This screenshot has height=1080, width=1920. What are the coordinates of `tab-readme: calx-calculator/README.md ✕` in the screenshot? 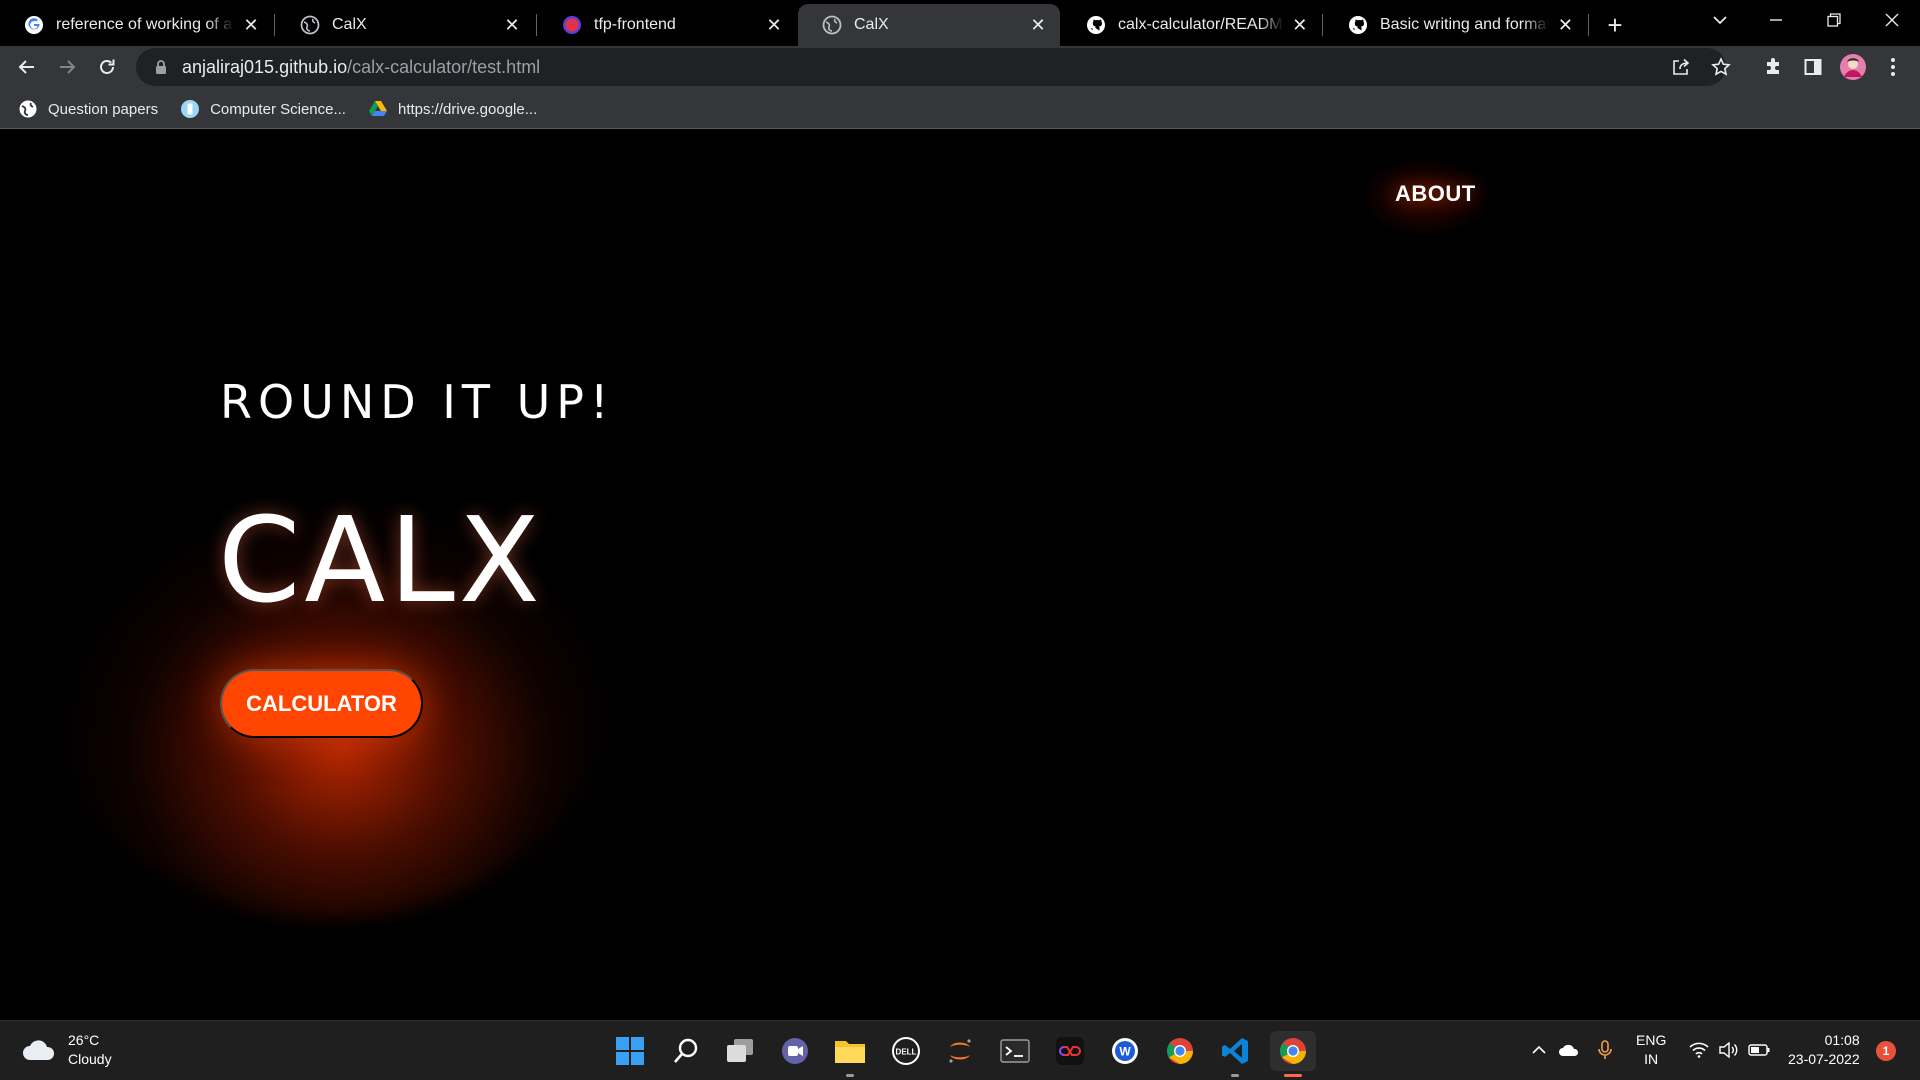 It's located at (1191, 25).